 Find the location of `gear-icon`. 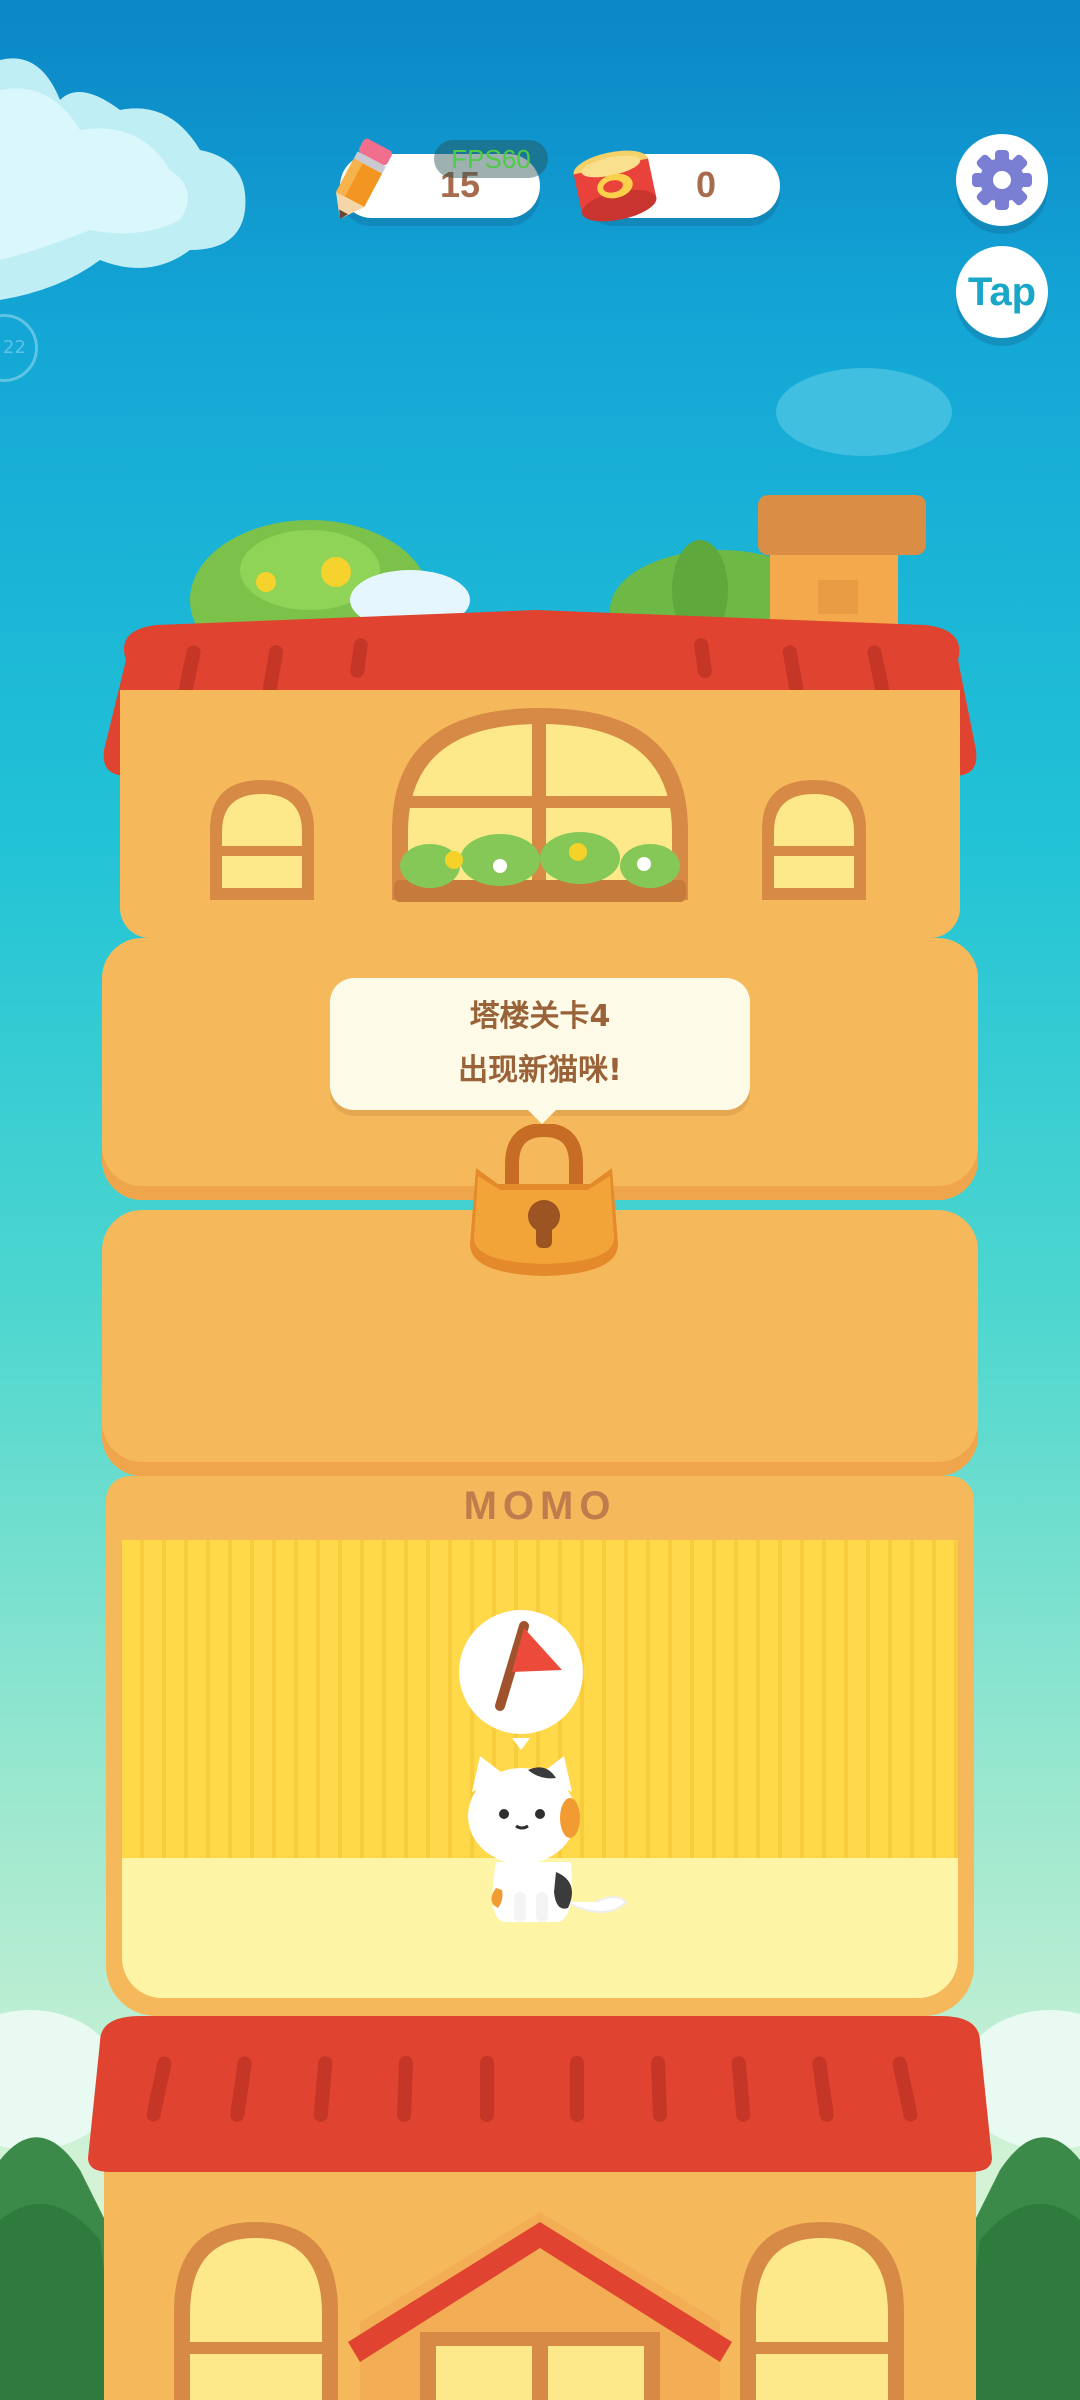

gear-icon is located at coordinates (1002, 180).